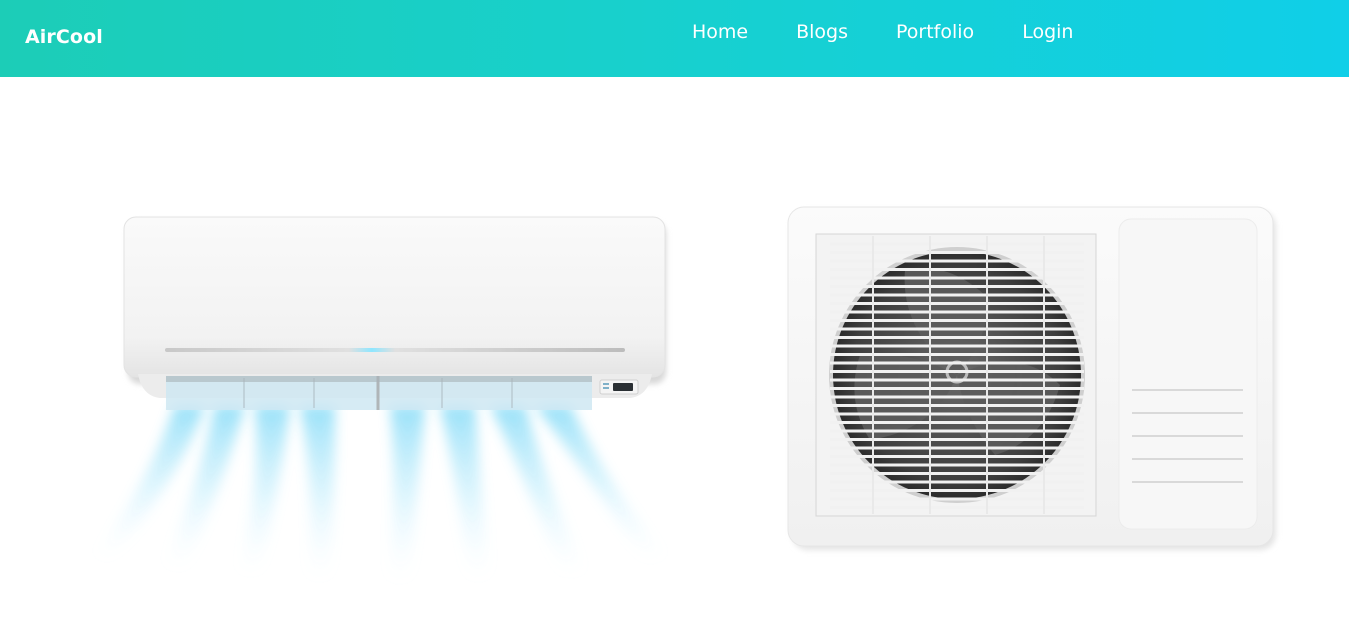 Image resolution: width=1349 pixels, height=620 pixels. I want to click on nav-blogs-link: Blogs, so click(822, 32).